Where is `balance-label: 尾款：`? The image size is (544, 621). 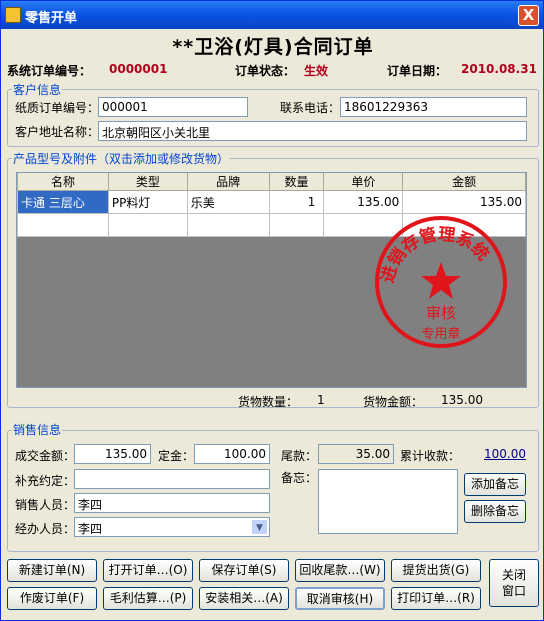
balance-label: 尾款： is located at coordinates (299, 456).